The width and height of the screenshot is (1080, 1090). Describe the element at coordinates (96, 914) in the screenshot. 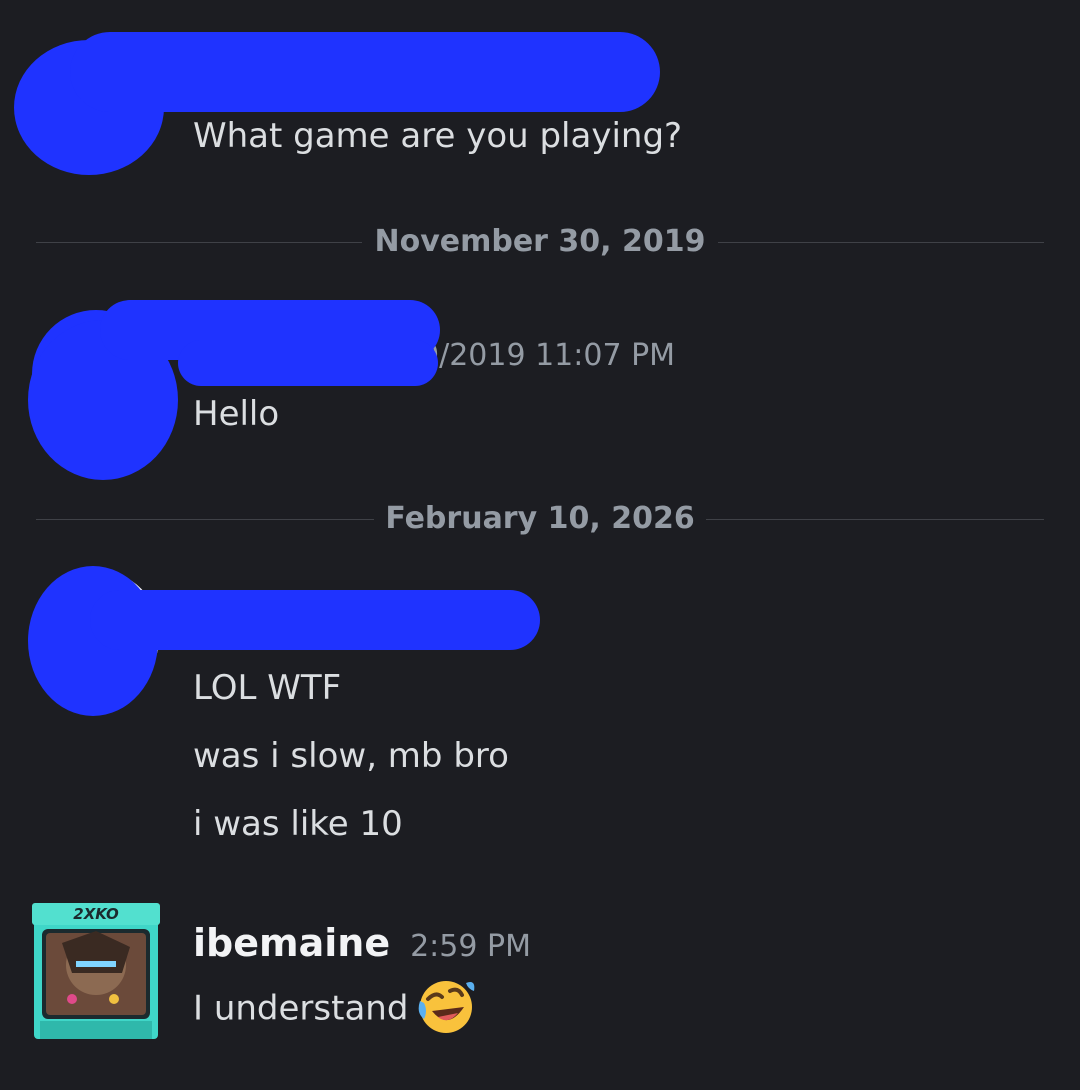

I see `avatar-frame-label: 2XKO` at that location.